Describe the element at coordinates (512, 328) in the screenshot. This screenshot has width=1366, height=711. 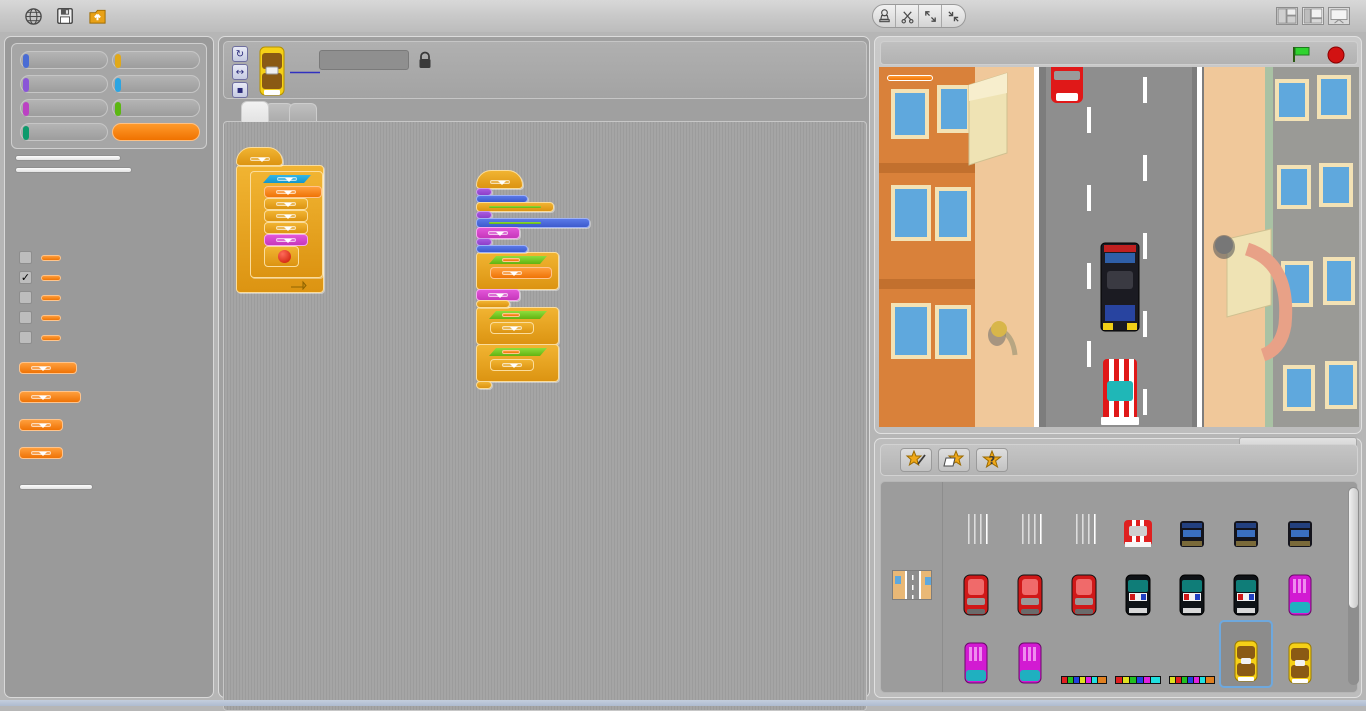
I see `block-broadcast-newyellow` at that location.